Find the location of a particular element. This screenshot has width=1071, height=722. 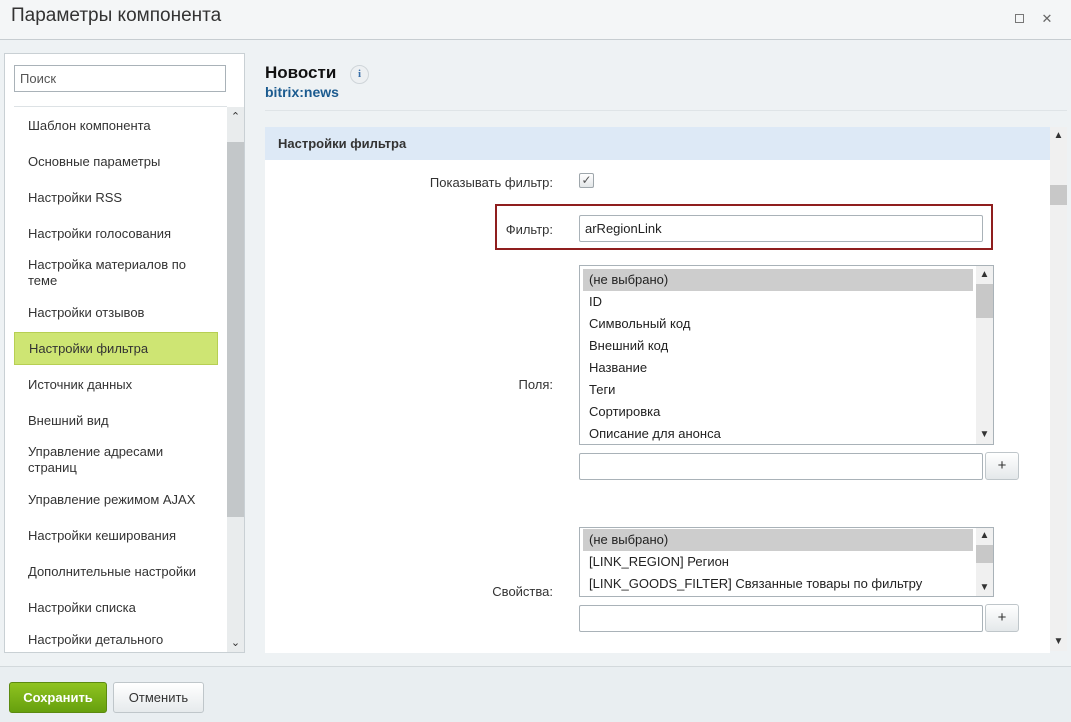

sidebar-item-list-settings: Настройки списка is located at coordinates (116, 607).